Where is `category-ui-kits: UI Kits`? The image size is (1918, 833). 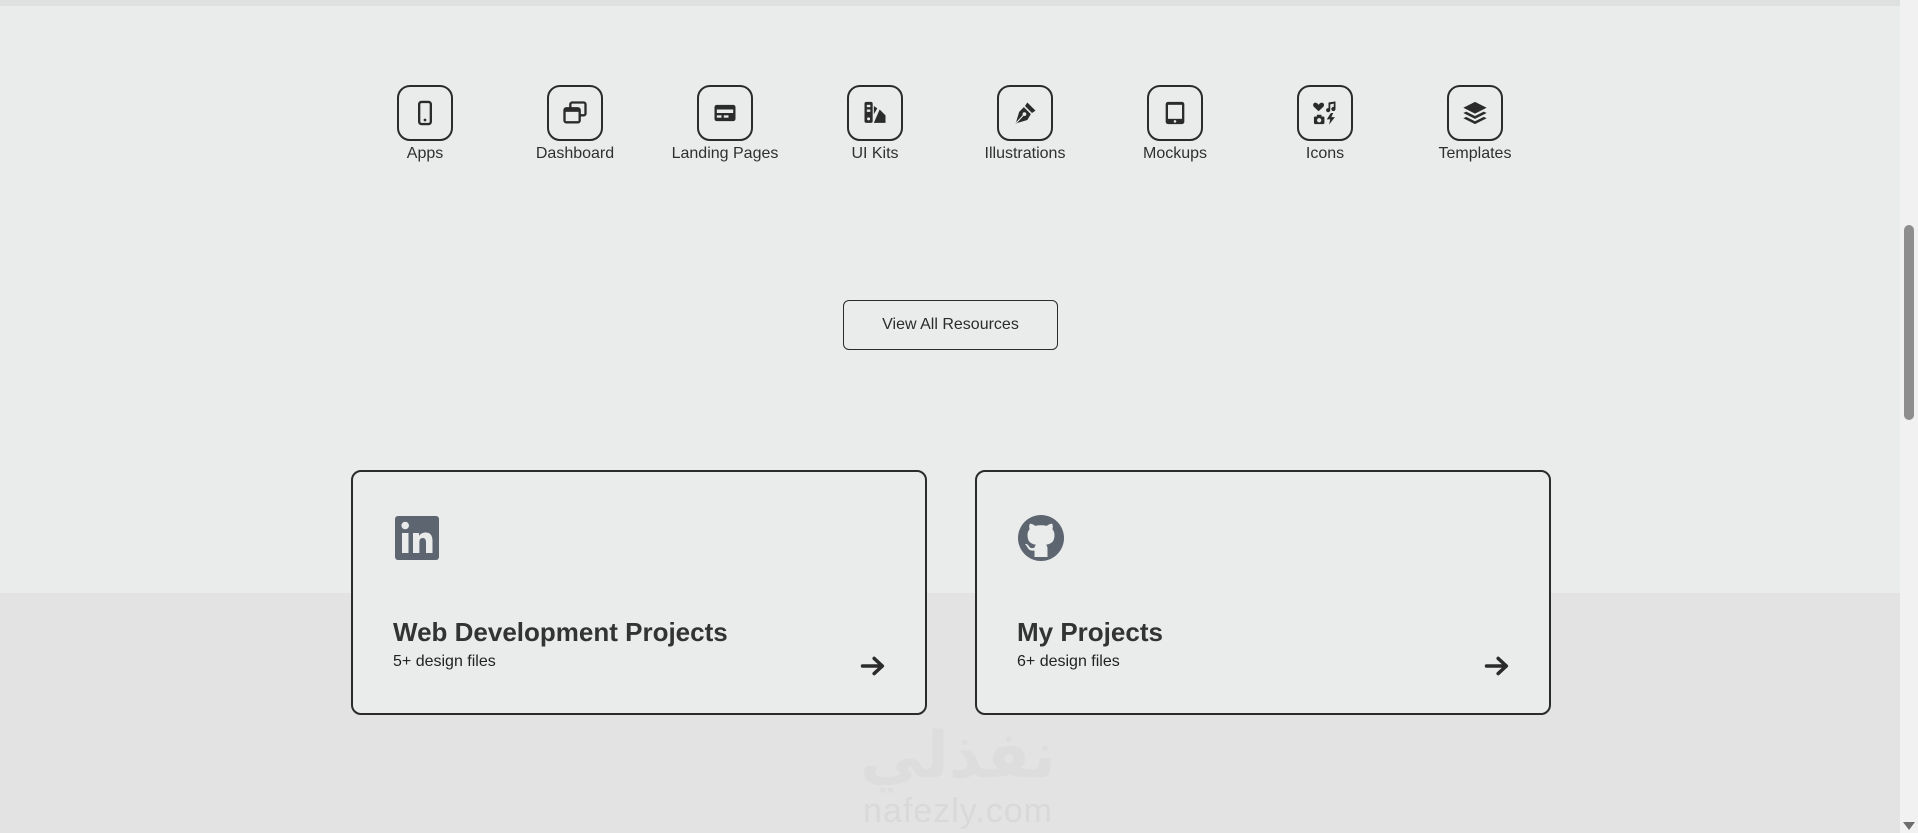 category-ui-kits: UI Kits is located at coordinates (875, 124).